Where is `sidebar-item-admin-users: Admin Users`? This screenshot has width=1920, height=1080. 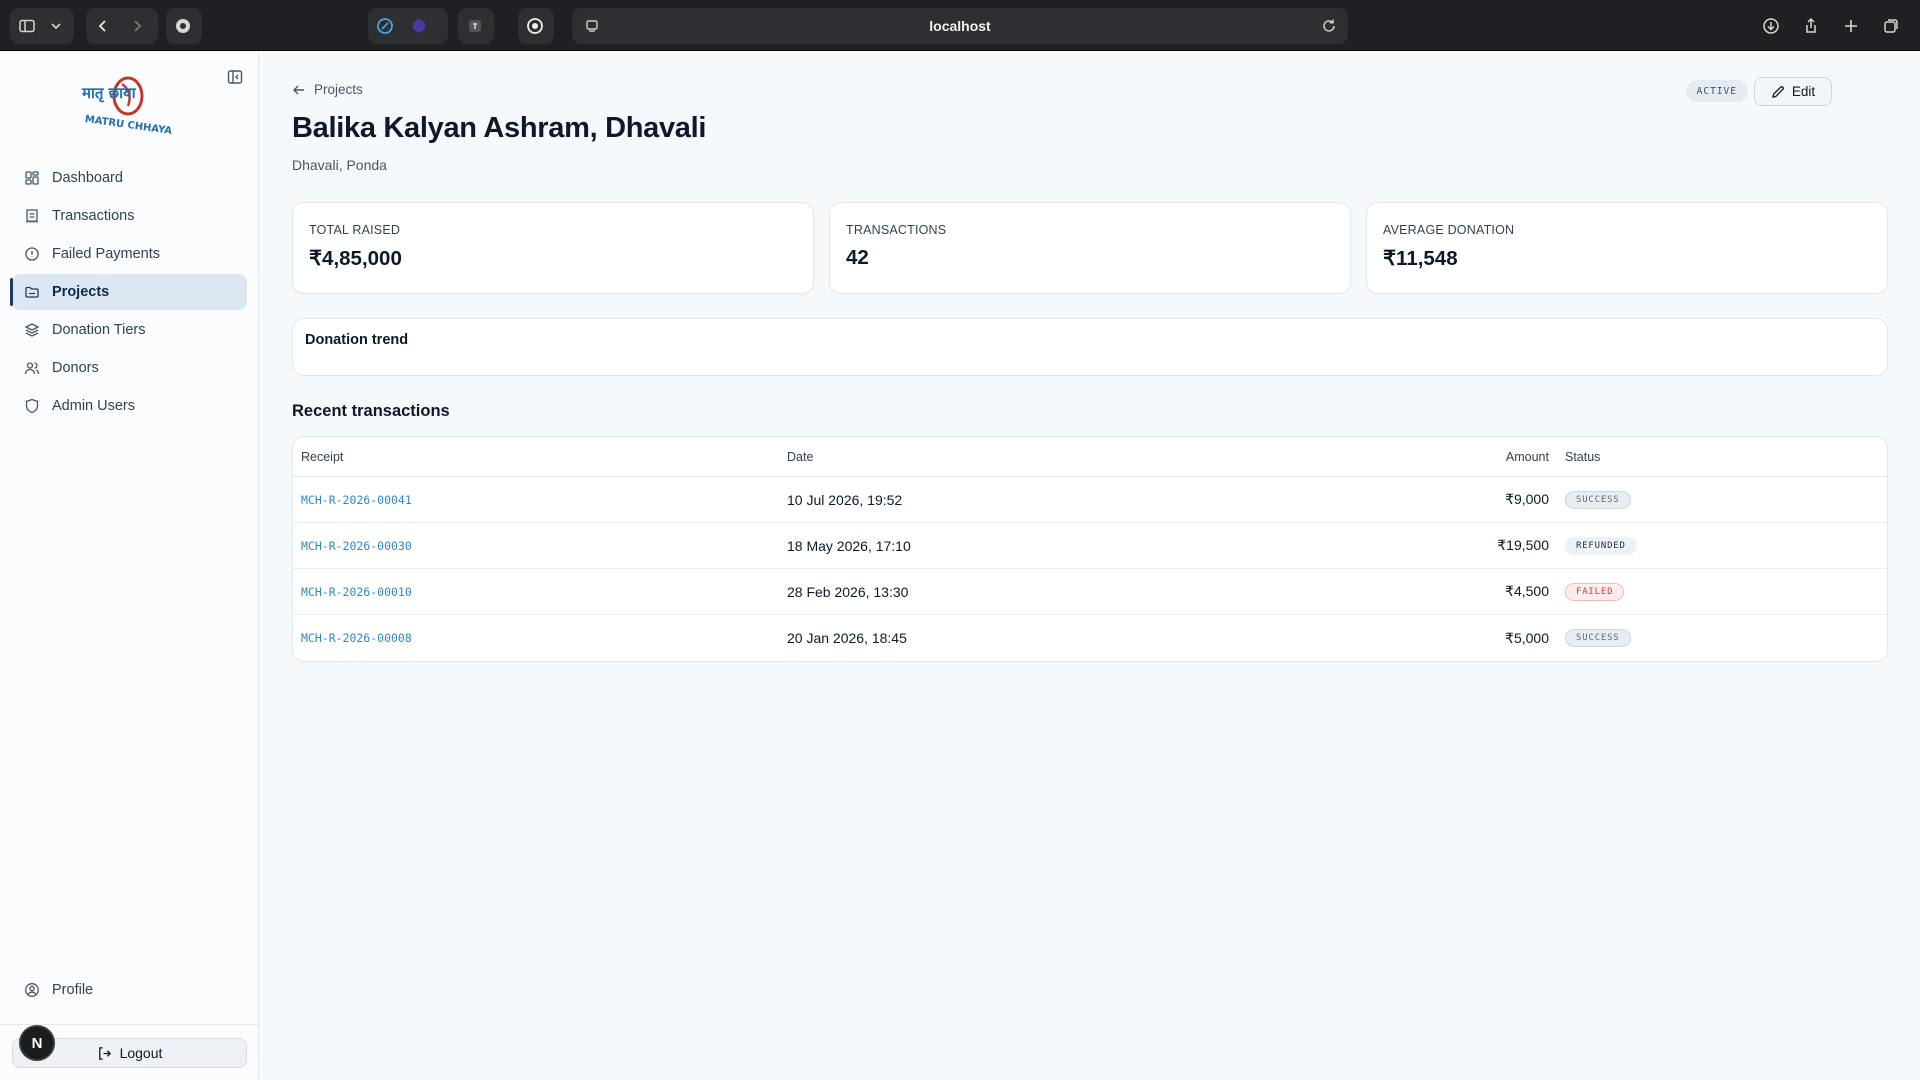 sidebar-item-admin-users: Admin Users is located at coordinates (129, 406).